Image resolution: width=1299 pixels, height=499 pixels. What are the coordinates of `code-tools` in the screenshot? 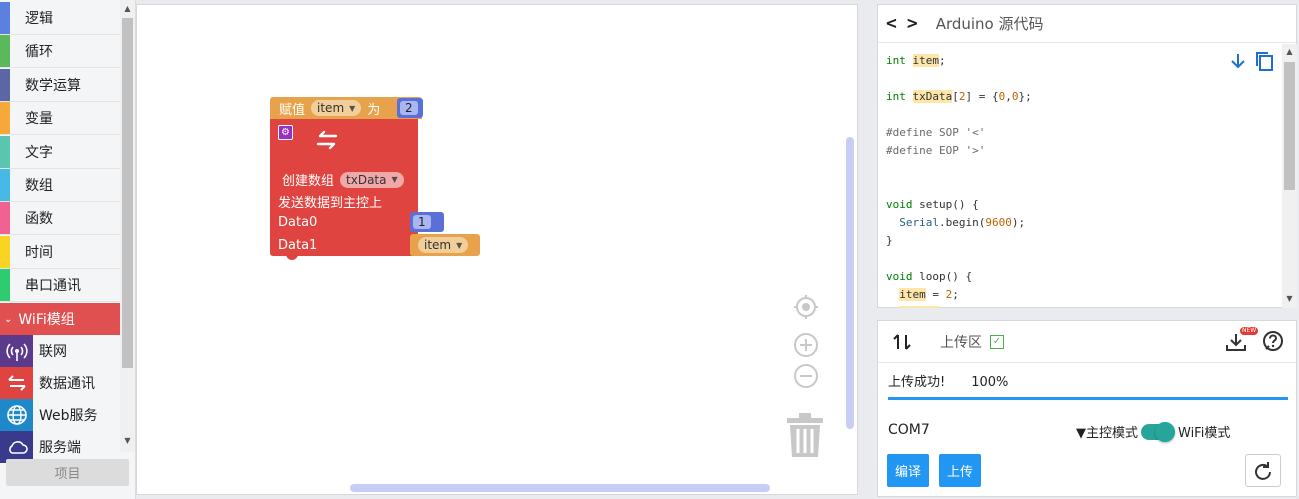 It's located at (1251, 61).